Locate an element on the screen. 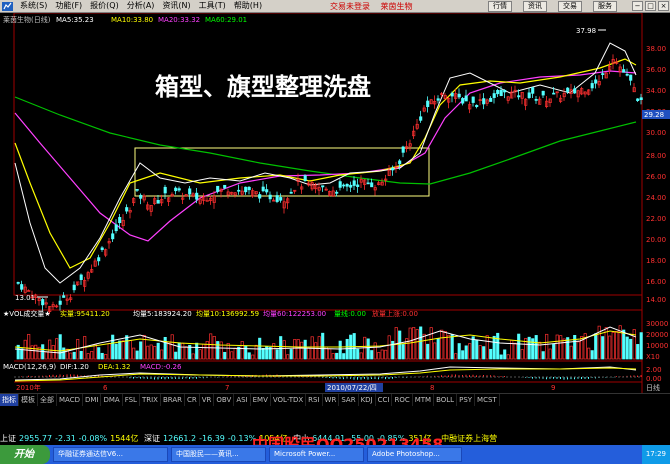 The width and height of the screenshot is (670, 464). tab-rsi: RSI is located at coordinates (314, 400).